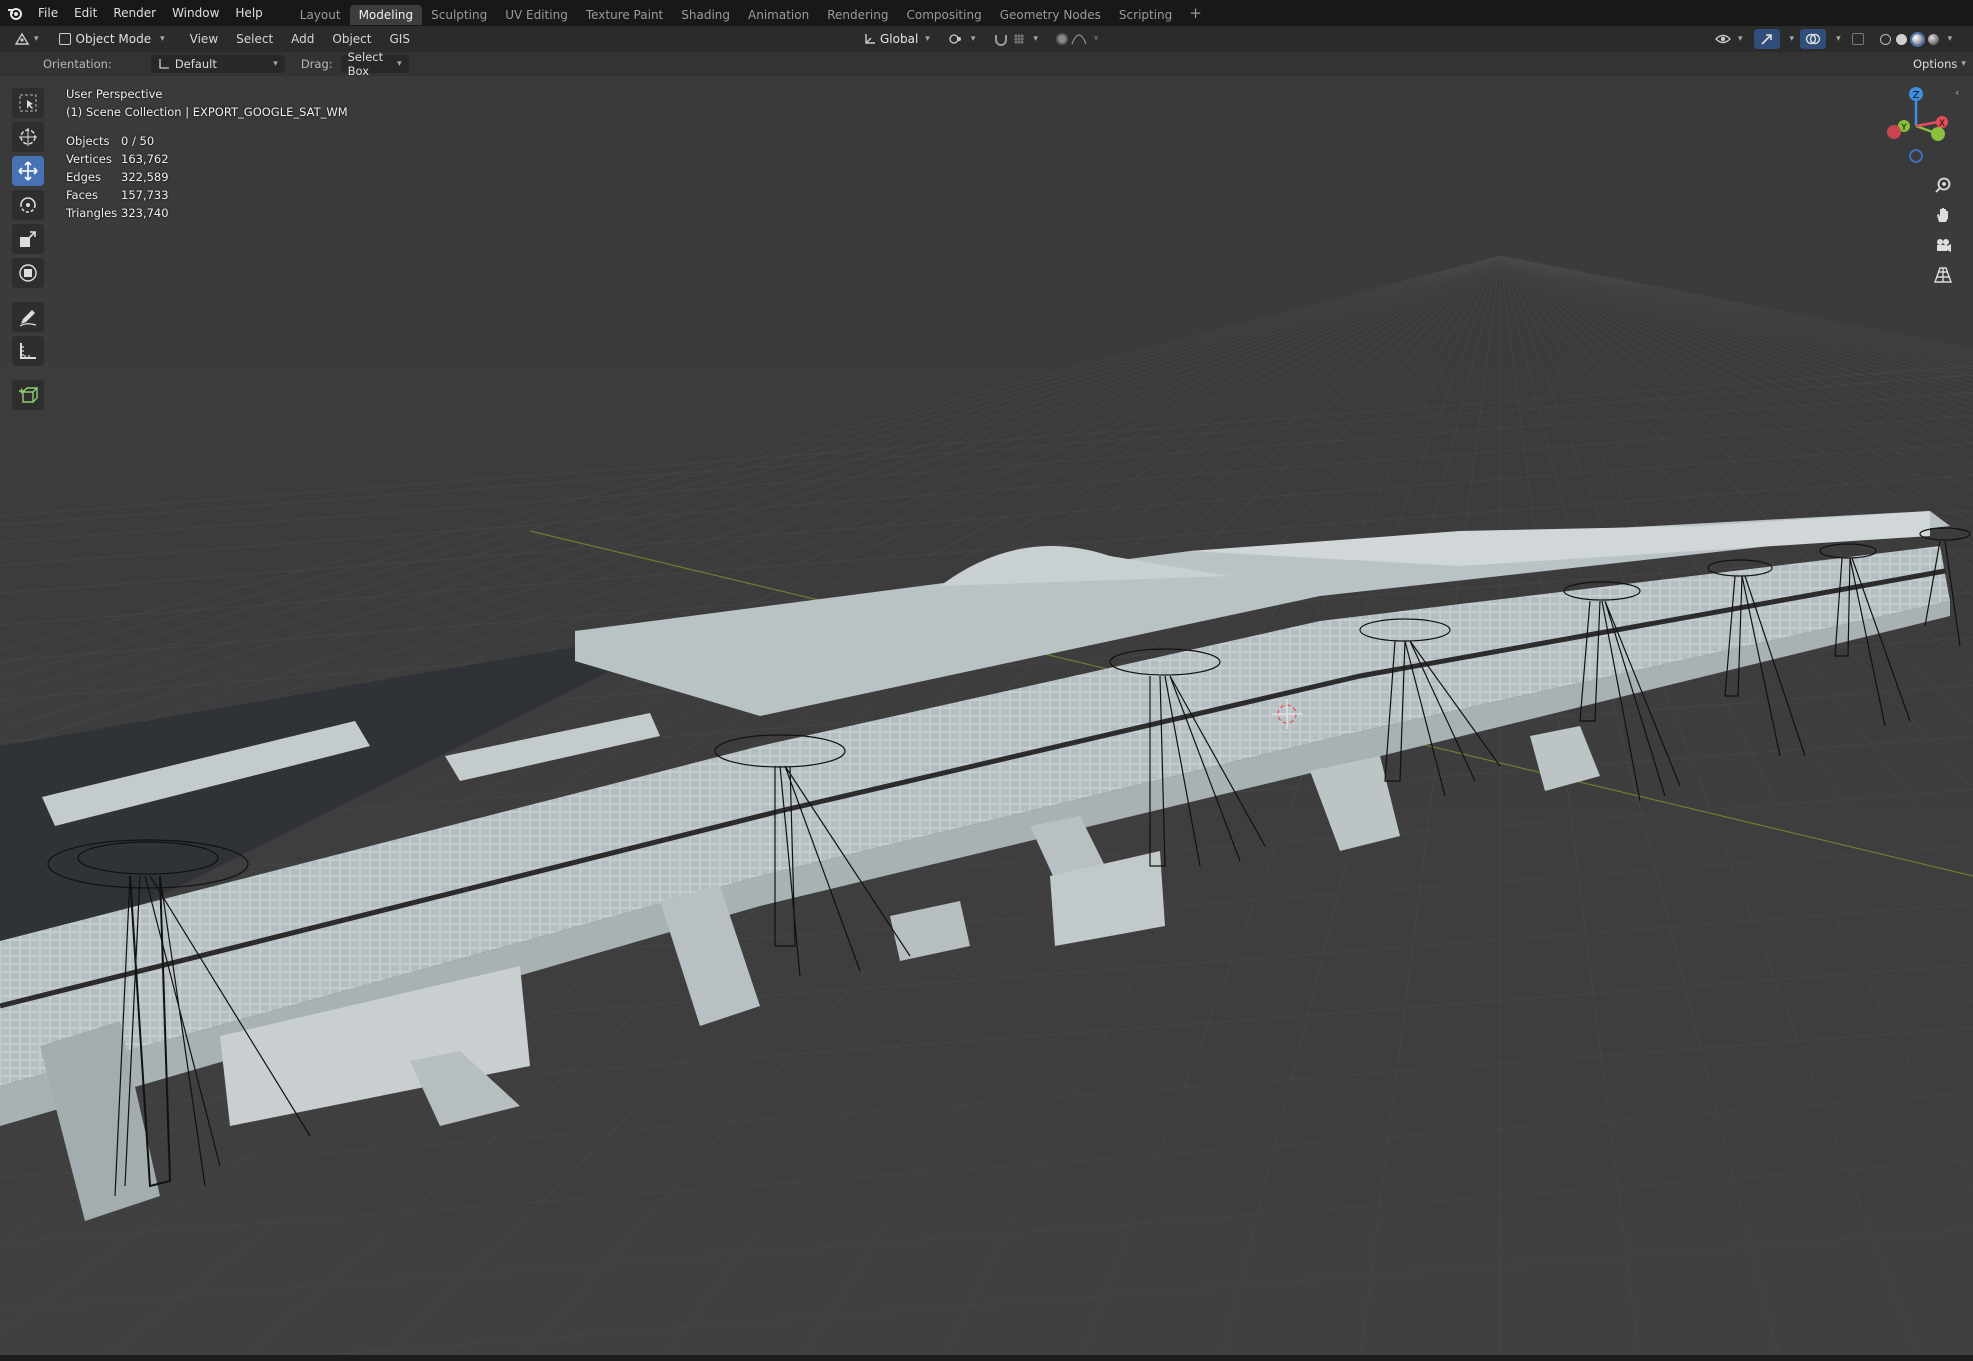 The width and height of the screenshot is (1973, 1361). What do you see at coordinates (705, 15) in the screenshot?
I see `tab-shading: Shading` at bounding box center [705, 15].